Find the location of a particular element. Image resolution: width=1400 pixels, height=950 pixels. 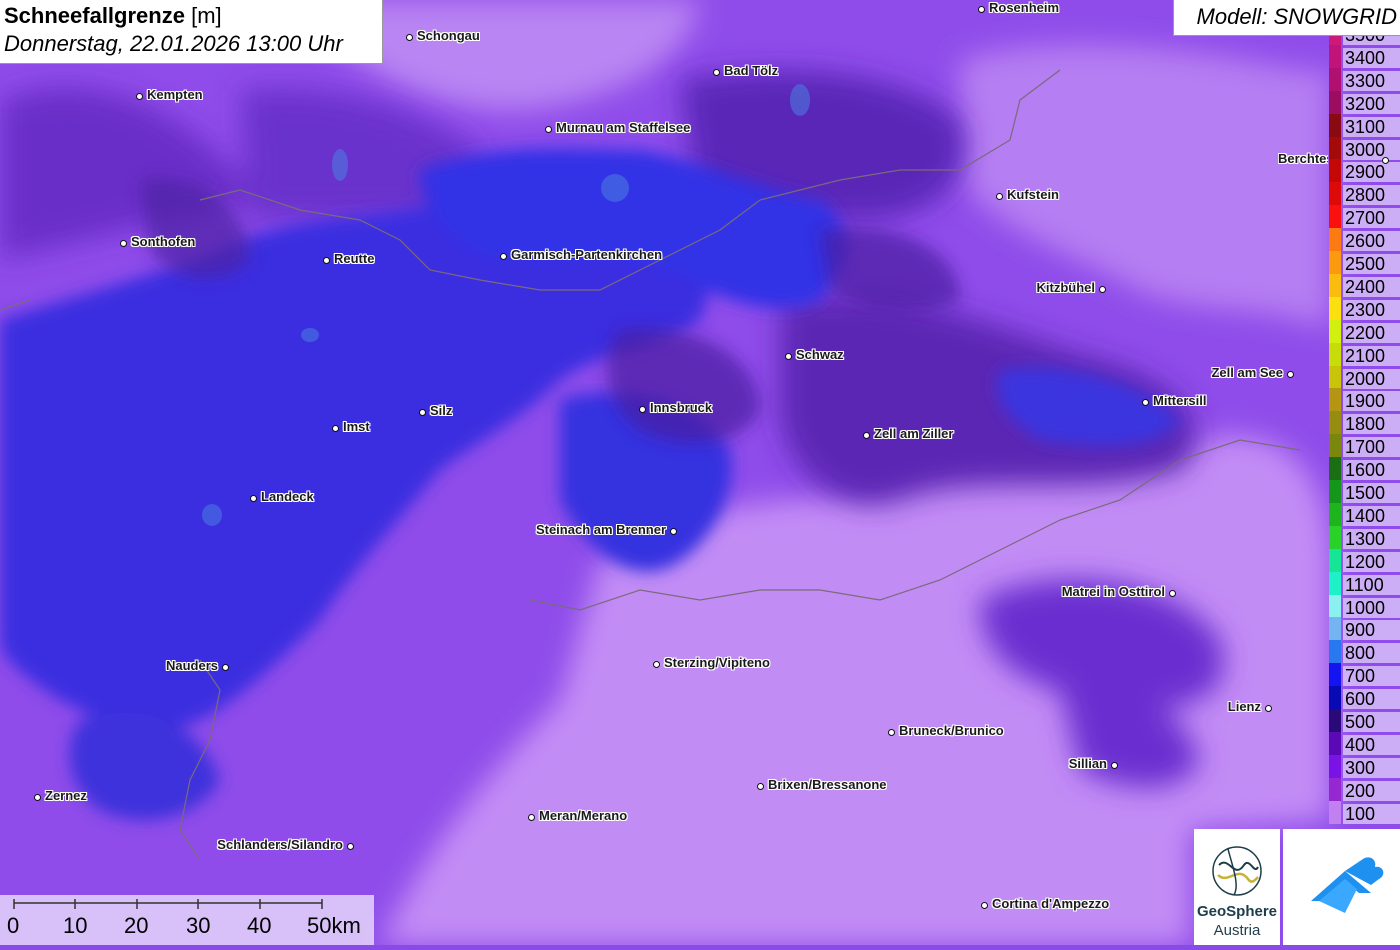

city-label: Zell am See is located at coordinates (1247, 373).